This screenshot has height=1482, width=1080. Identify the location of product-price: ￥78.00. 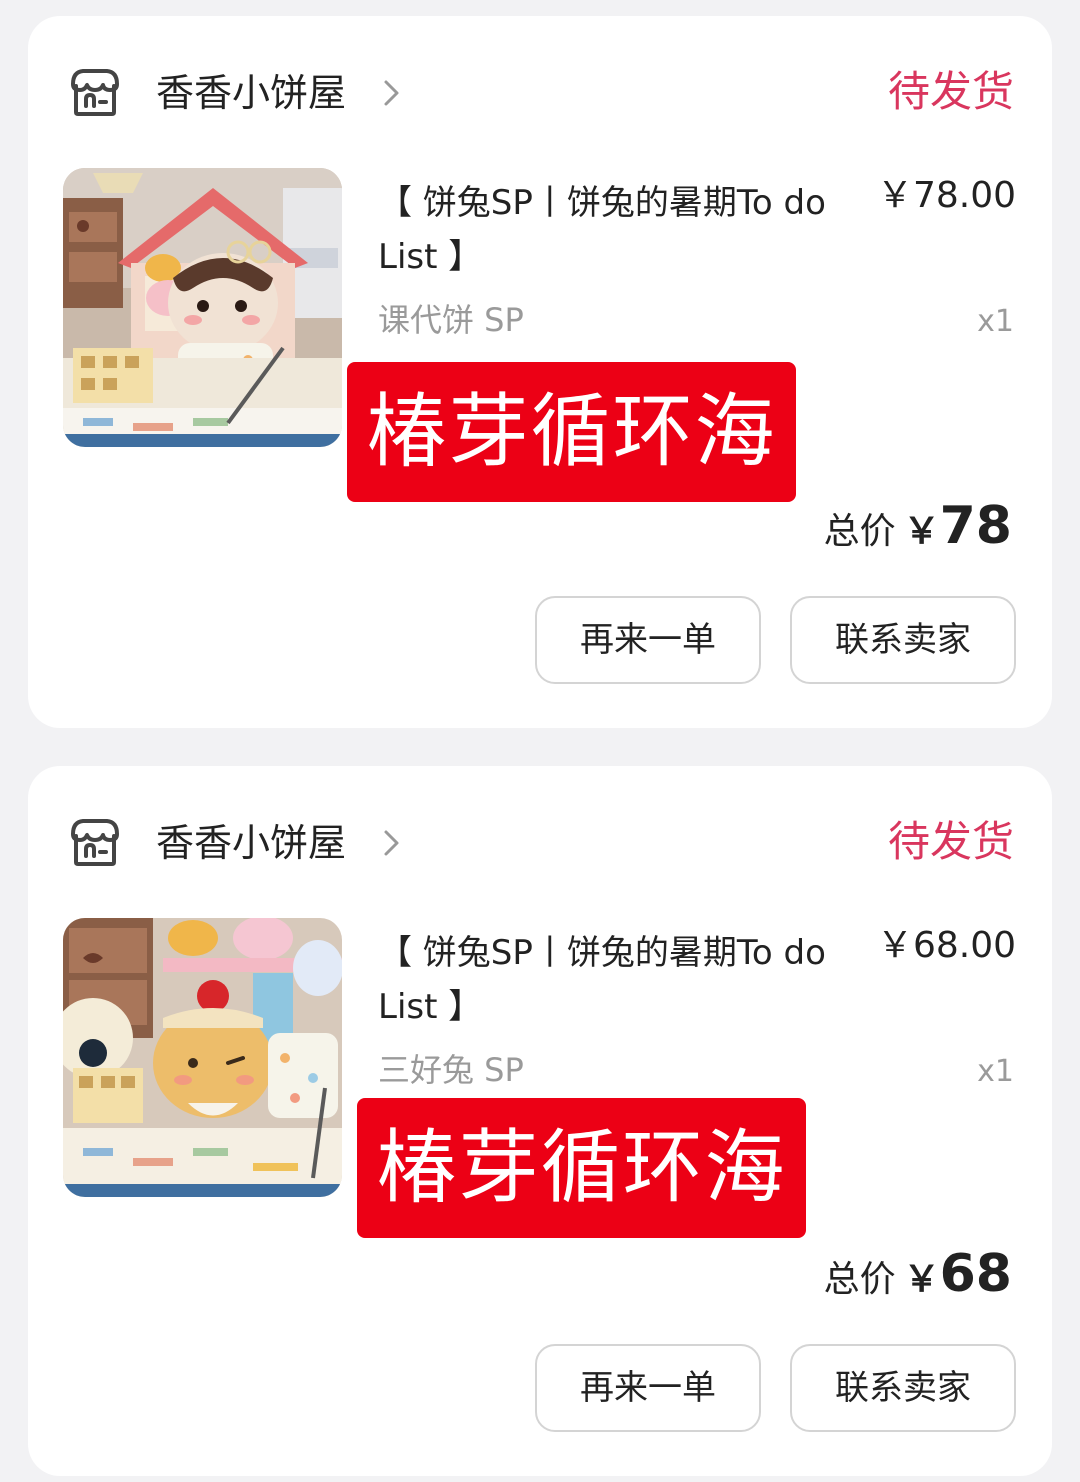
(946, 195).